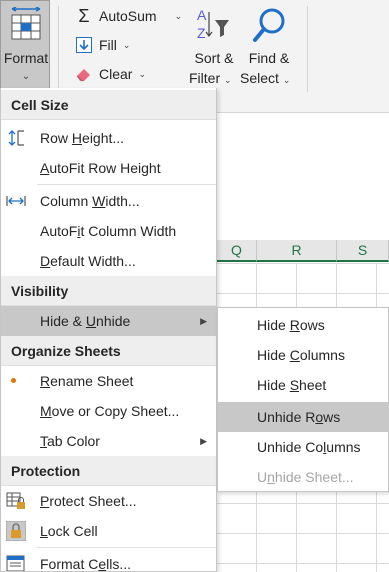 The width and height of the screenshot is (389, 572). What do you see at coordinates (59, 231) in the screenshot?
I see `label-part: AutoF` at bounding box center [59, 231].